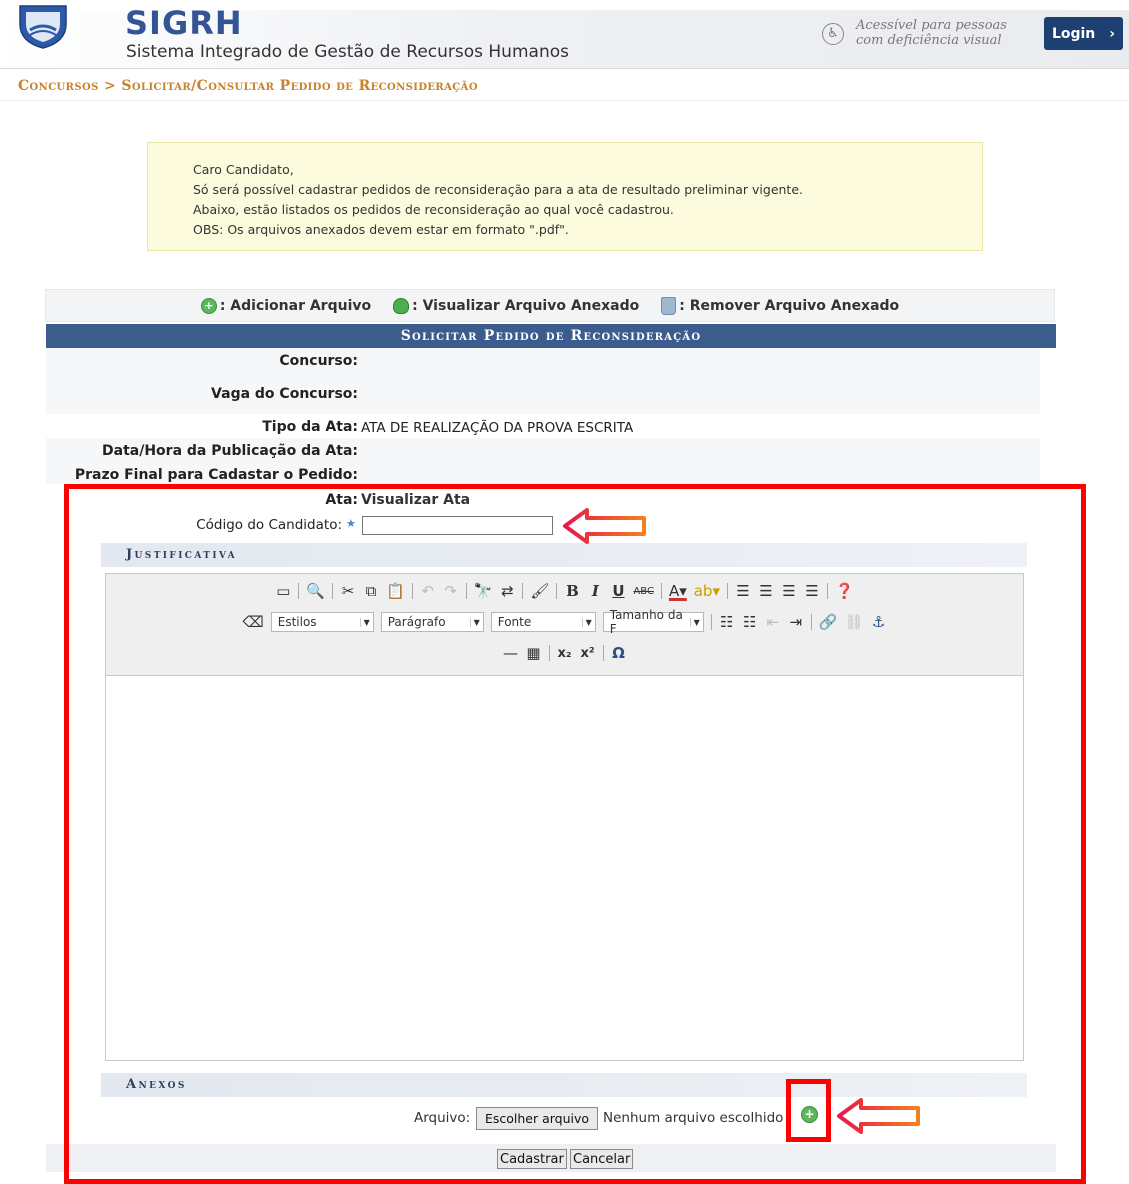  Describe the element at coordinates (669, 305) in the screenshot. I see `trash-icon` at that location.